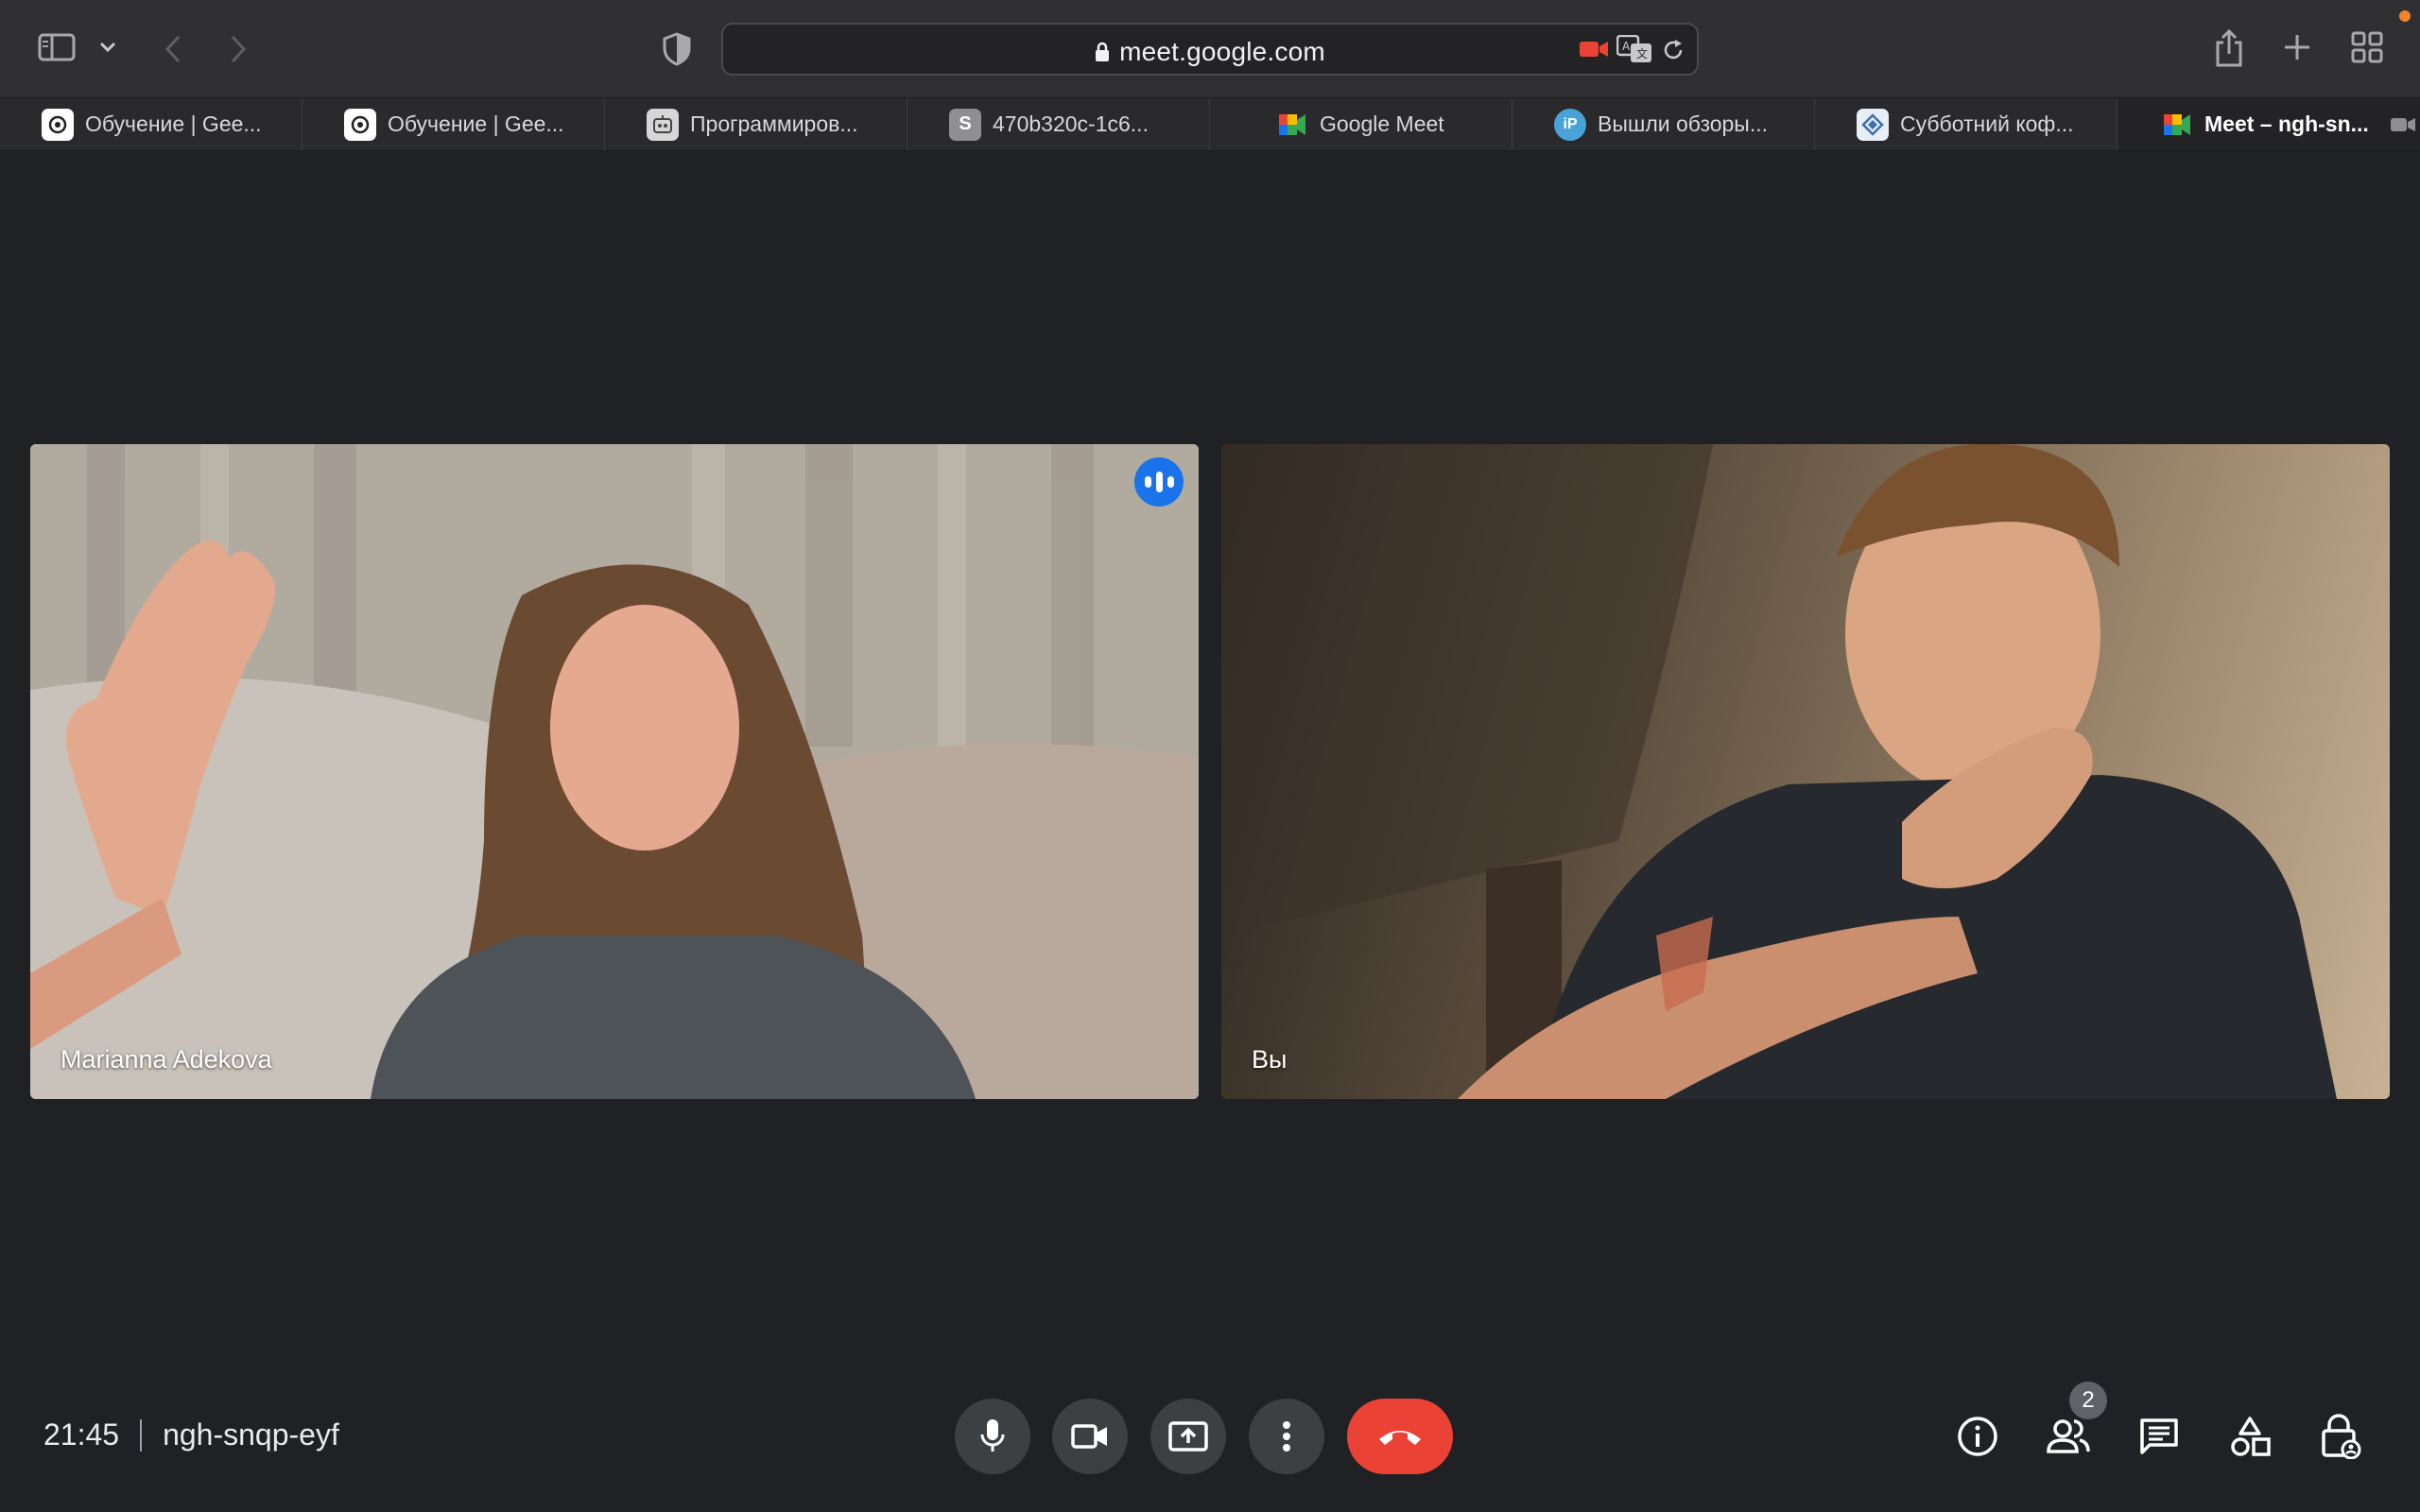  What do you see at coordinates (108, 47) in the screenshot?
I see `chevron-down-icon` at bounding box center [108, 47].